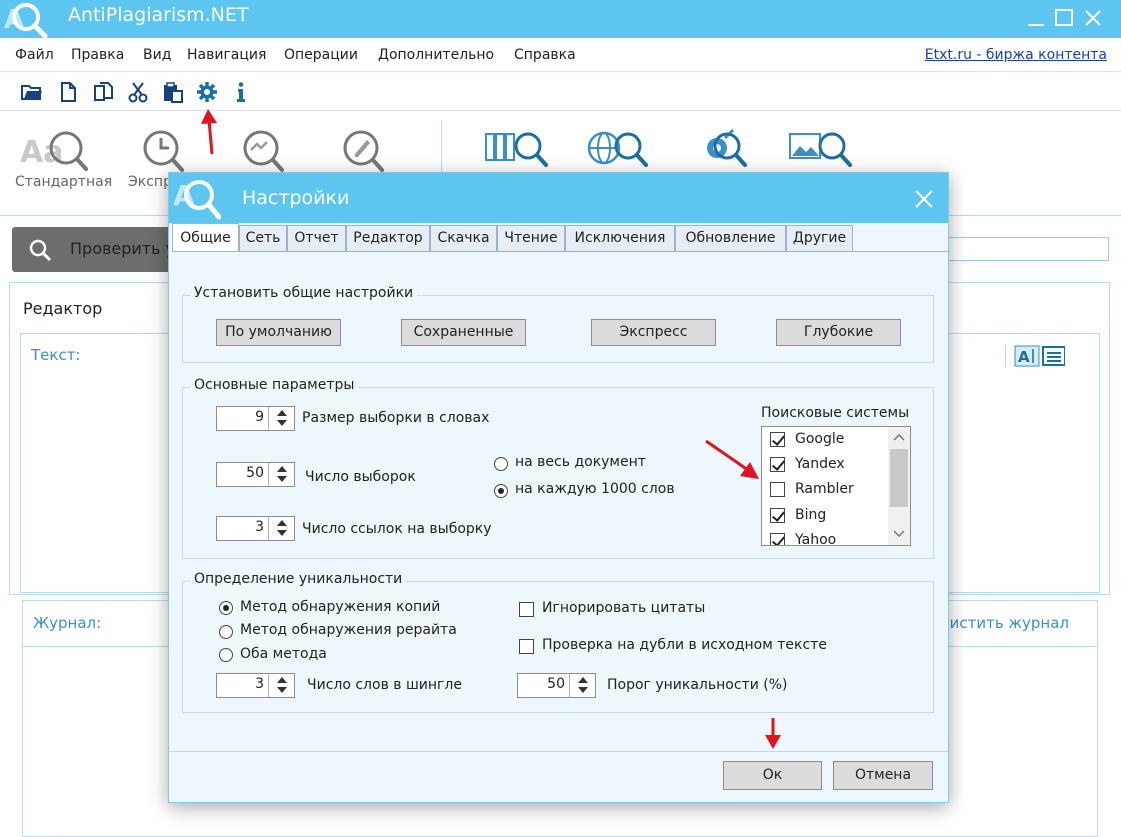 This screenshot has height=837, width=1121. Describe the element at coordinates (304, 293) in the screenshot. I see `presets-group-title: Установить общие настройки` at that location.